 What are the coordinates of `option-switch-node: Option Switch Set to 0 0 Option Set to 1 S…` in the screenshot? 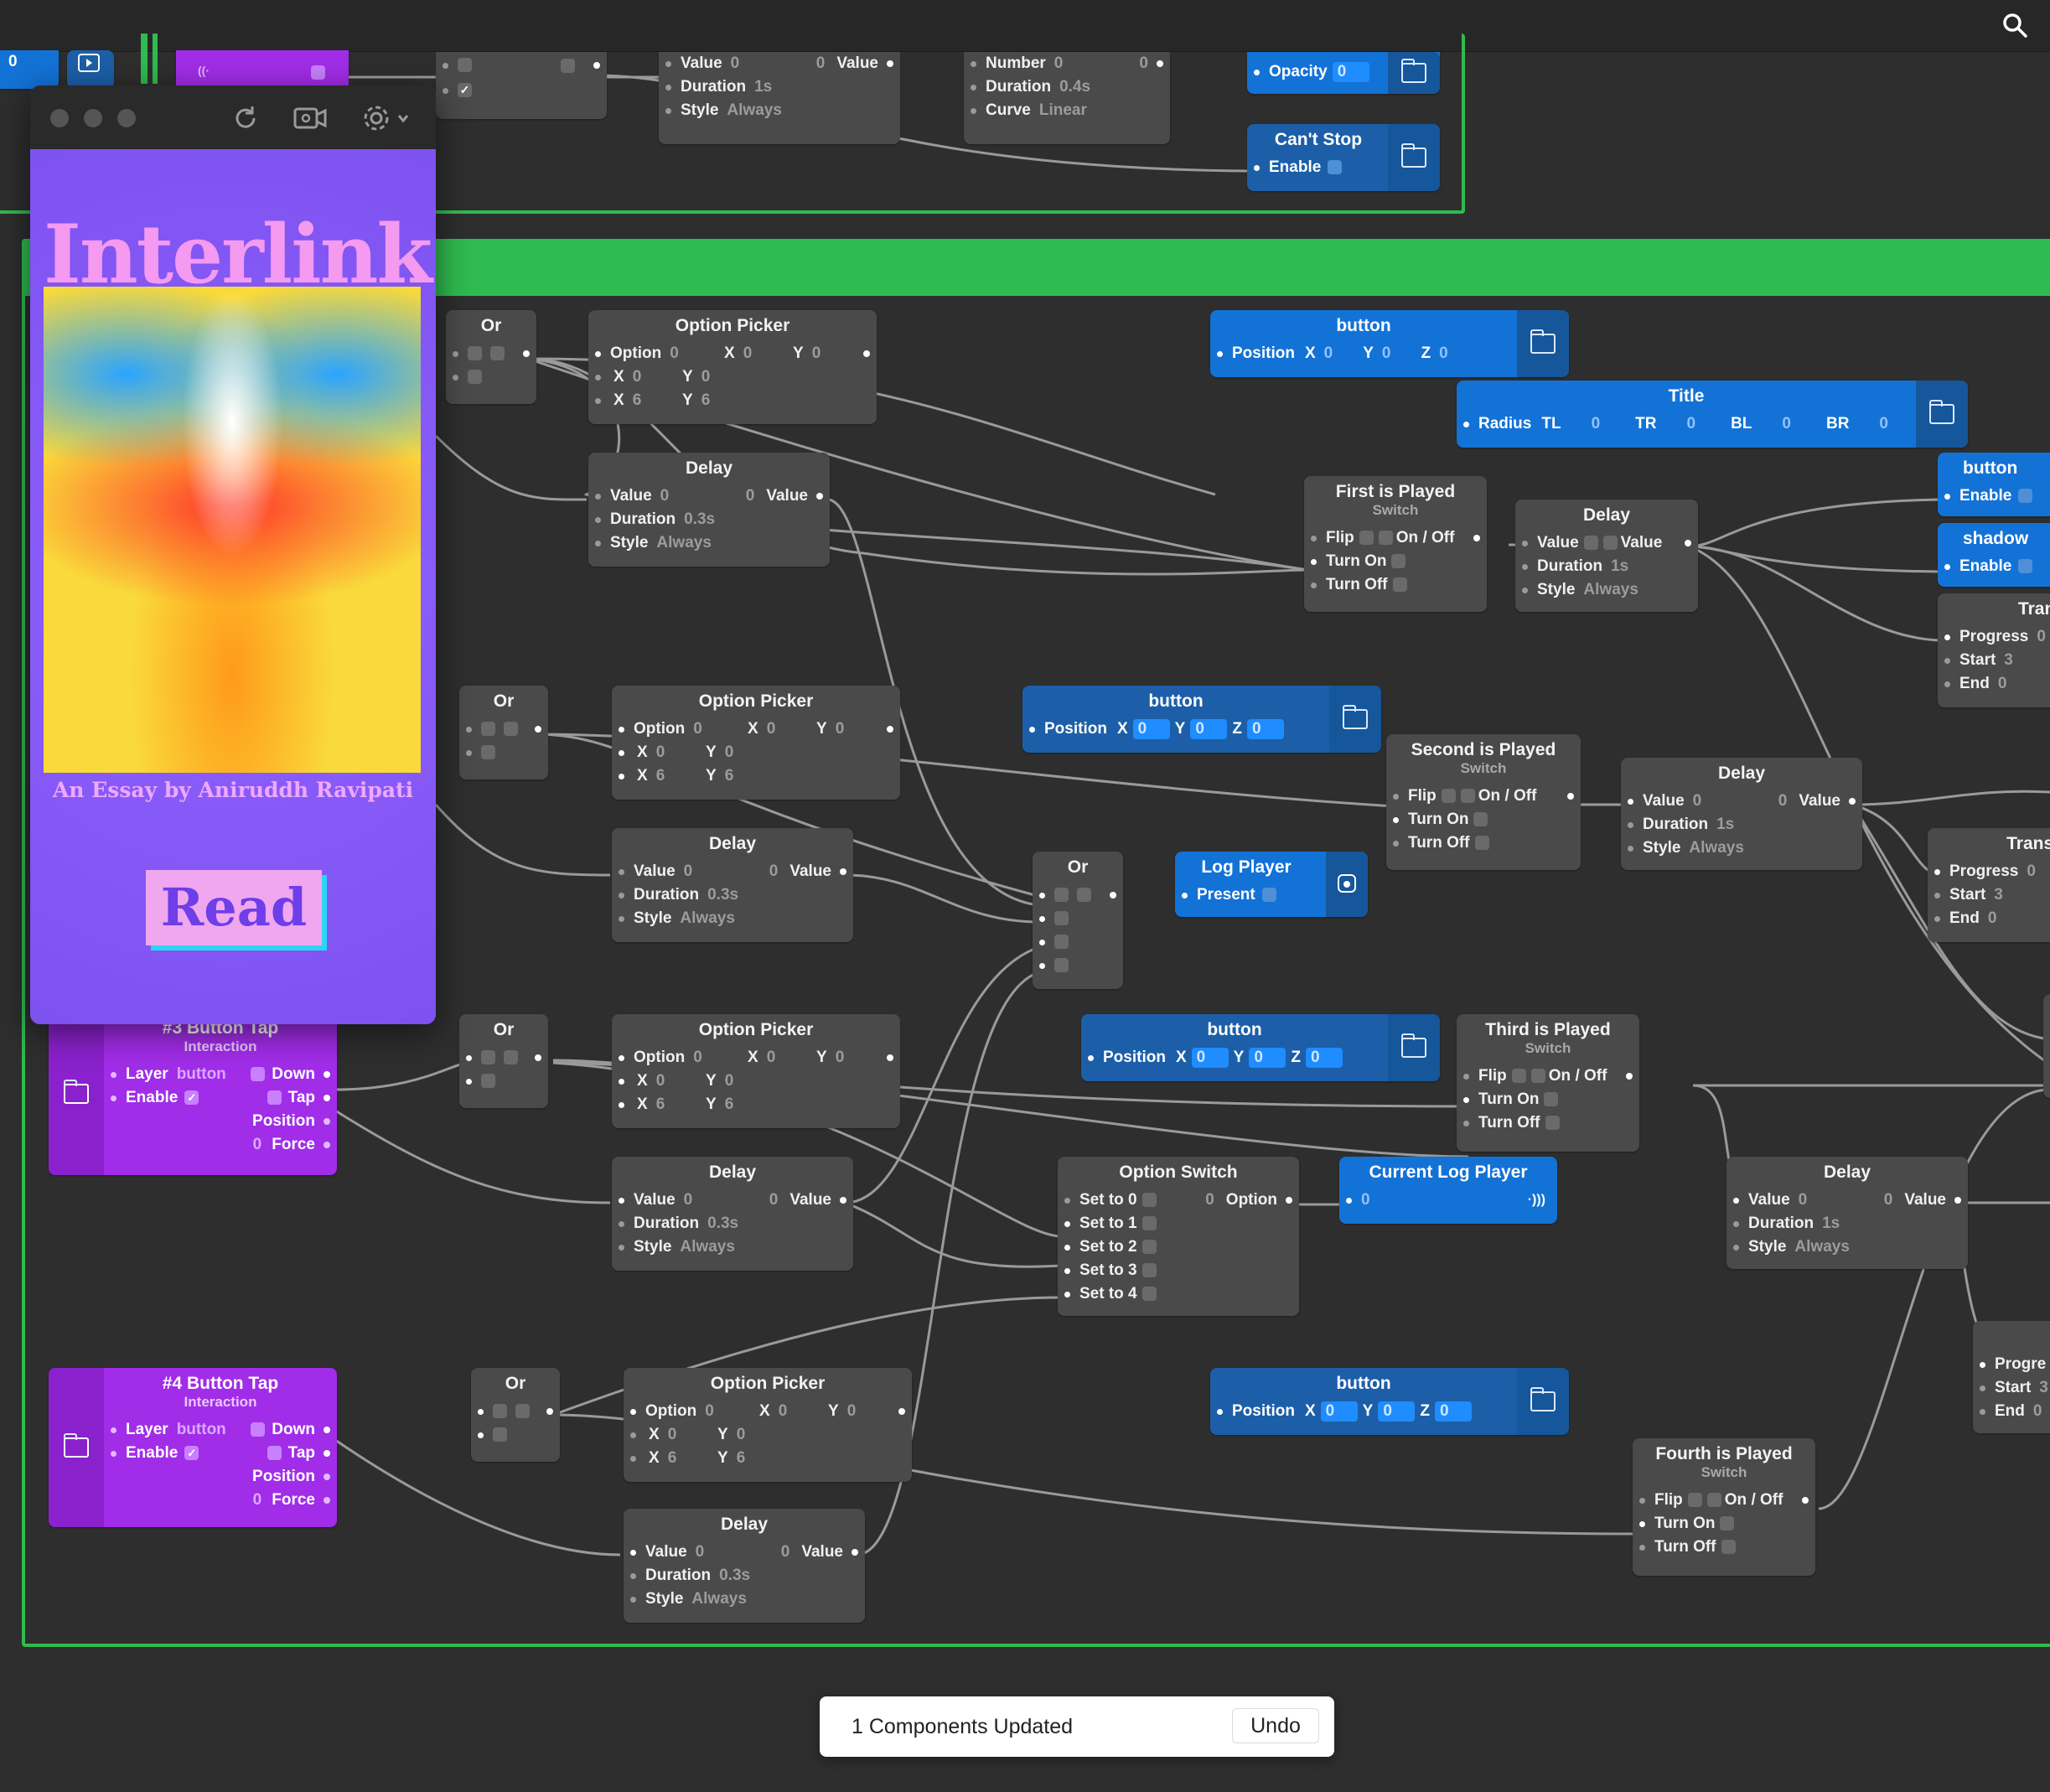 It's located at (1178, 1236).